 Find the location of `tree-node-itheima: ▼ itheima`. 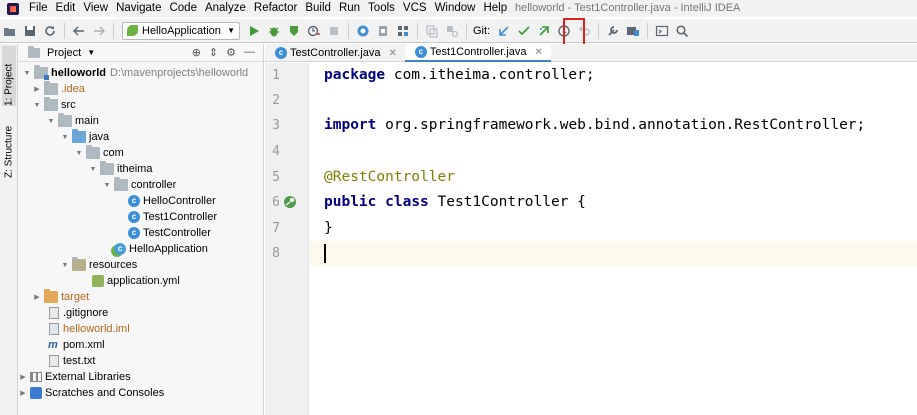

tree-node-itheima: ▼ itheima is located at coordinates (141, 169).